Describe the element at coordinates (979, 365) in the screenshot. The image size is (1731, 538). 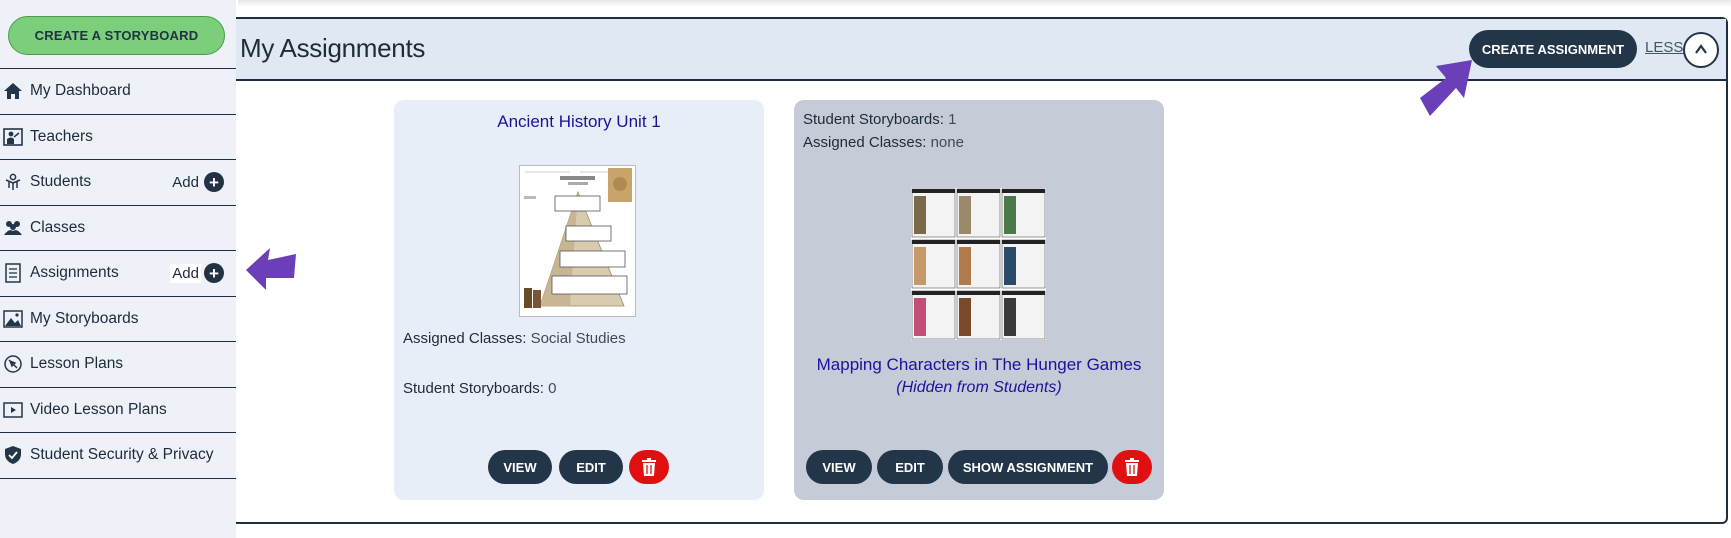
I see `assignment-title-link: Mapping Characters in The Hunger Games` at that location.